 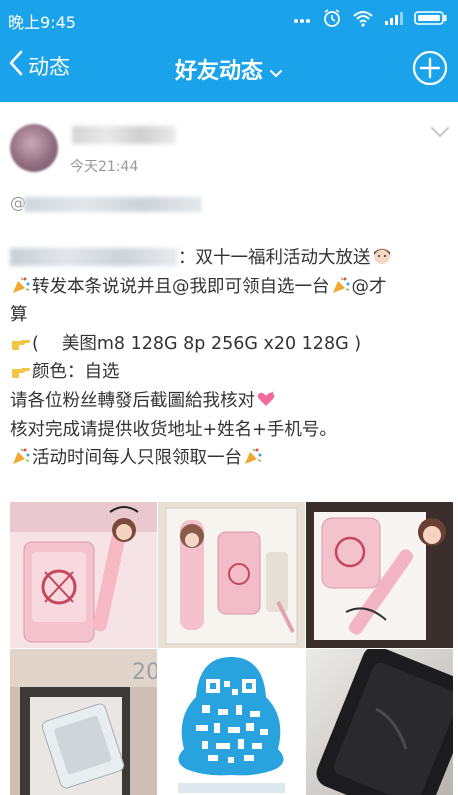 I want to click on page-title: 好友动态, so click(x=218, y=71).